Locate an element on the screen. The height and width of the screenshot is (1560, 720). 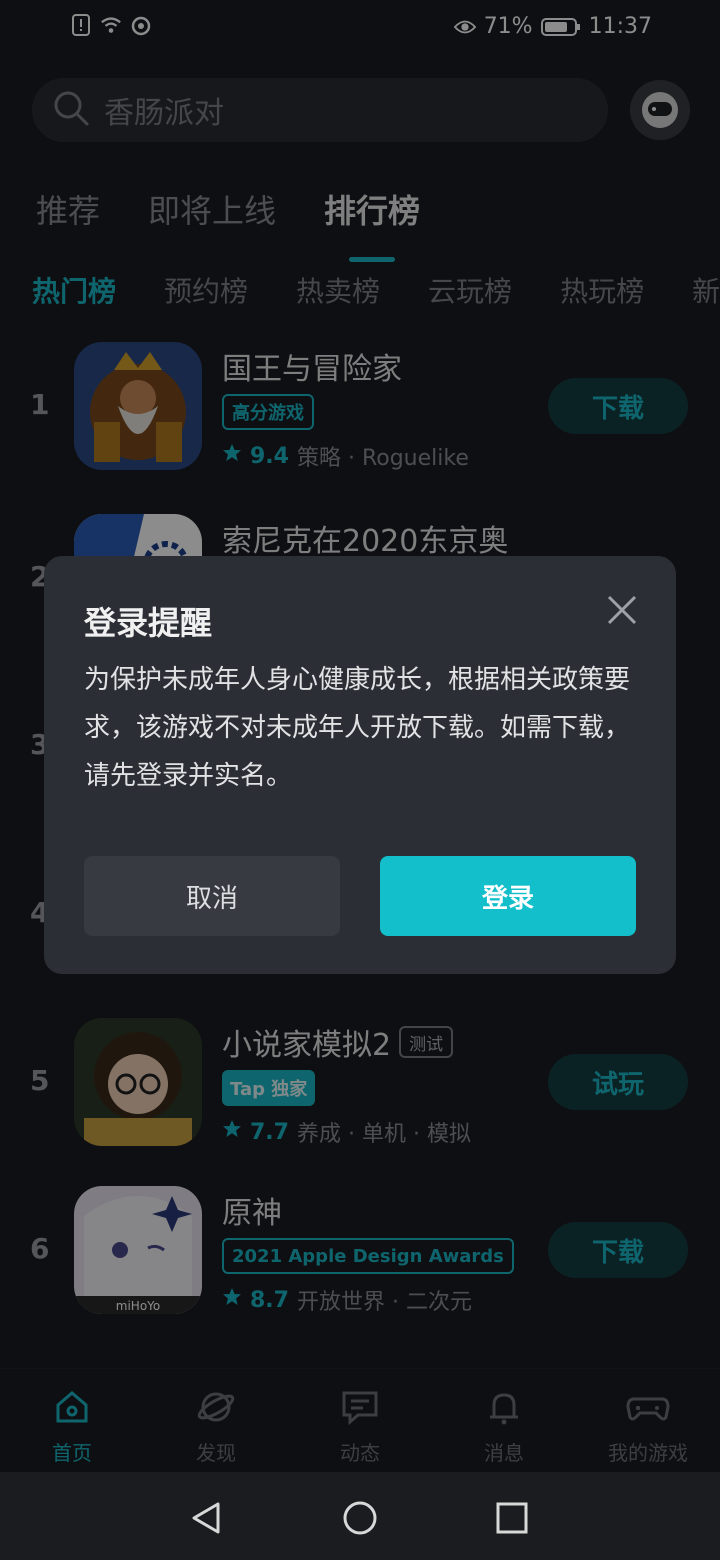
login-button: 登录 is located at coordinates (508, 896).